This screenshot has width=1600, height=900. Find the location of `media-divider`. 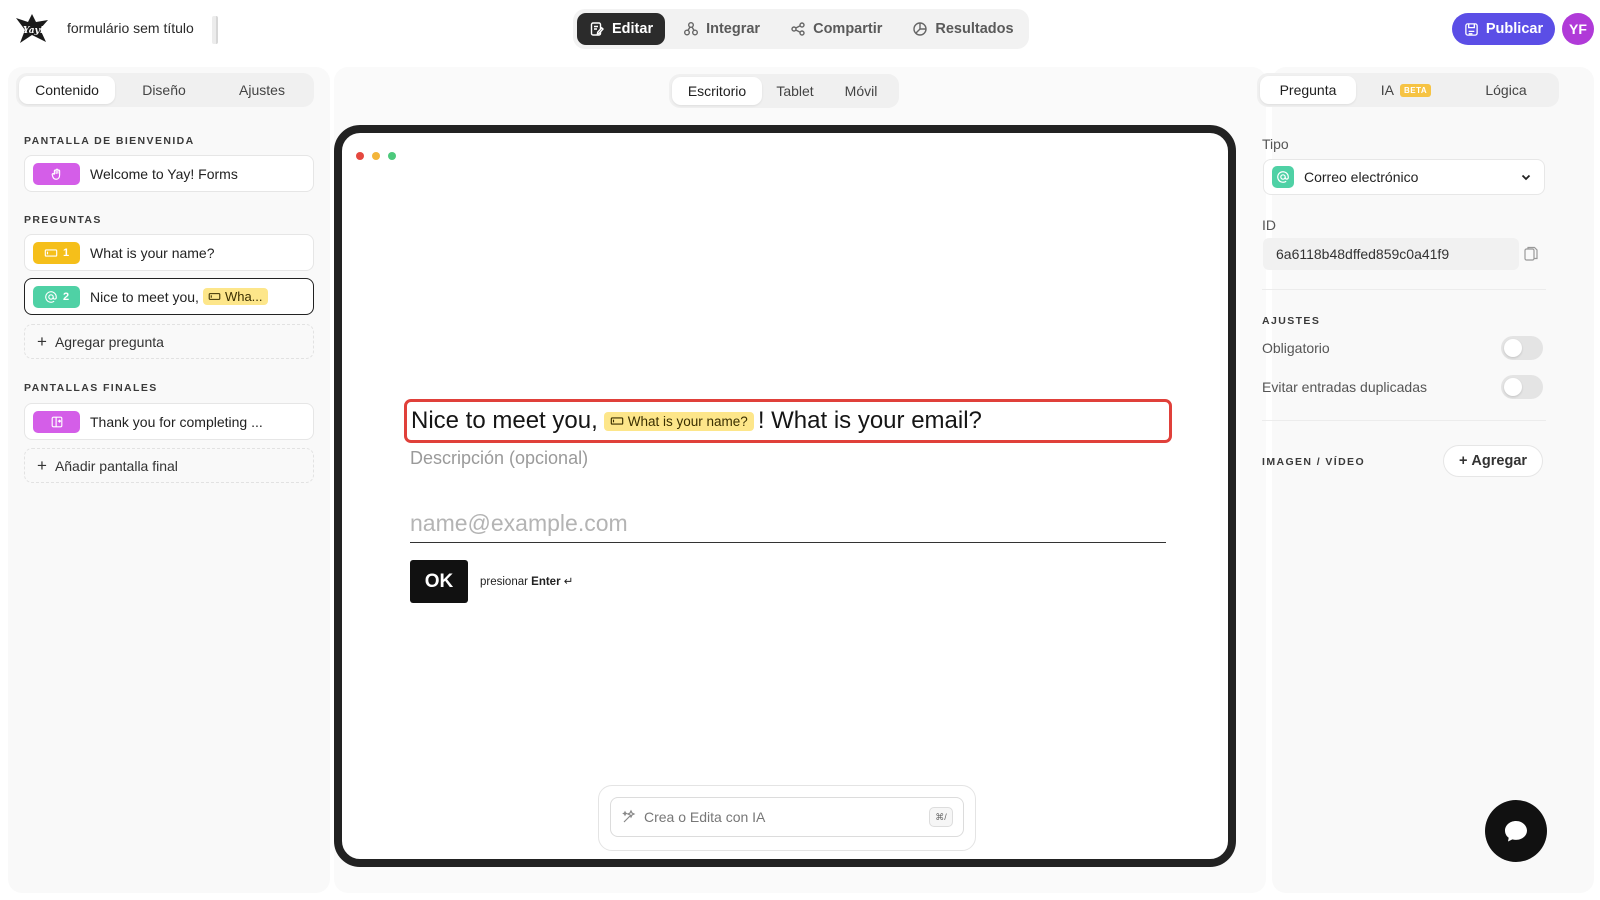

media-divider is located at coordinates (1404, 420).